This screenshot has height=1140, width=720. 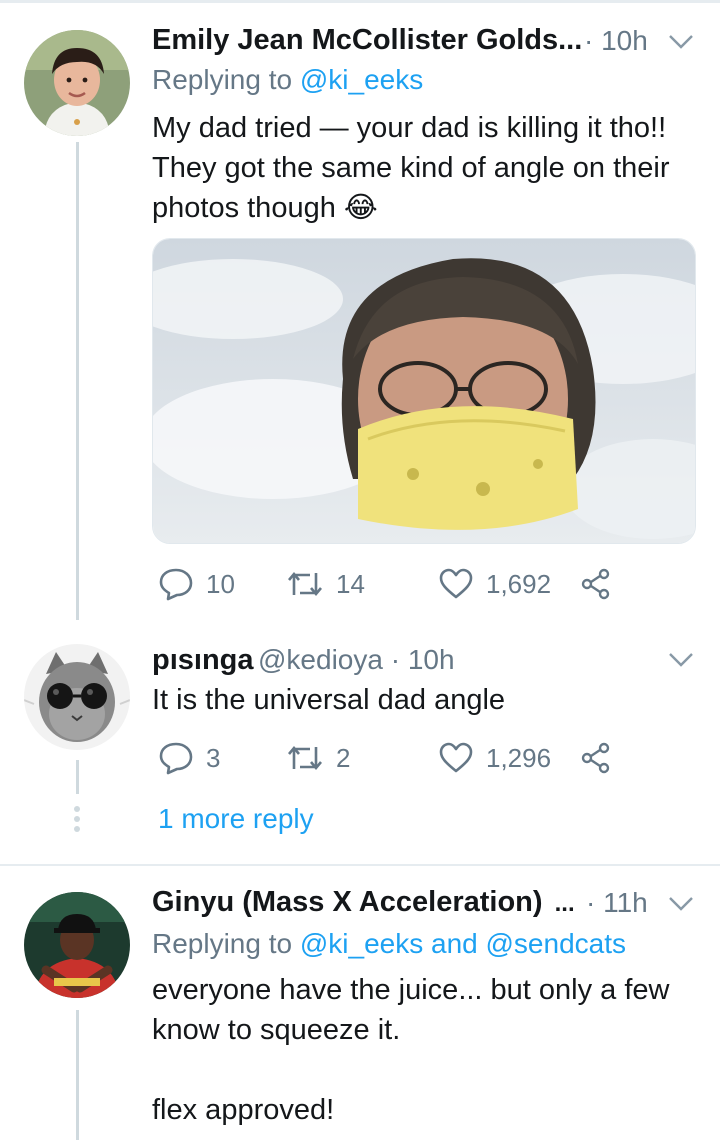 I want to click on retweet-count: 14, so click(x=350, y=583).